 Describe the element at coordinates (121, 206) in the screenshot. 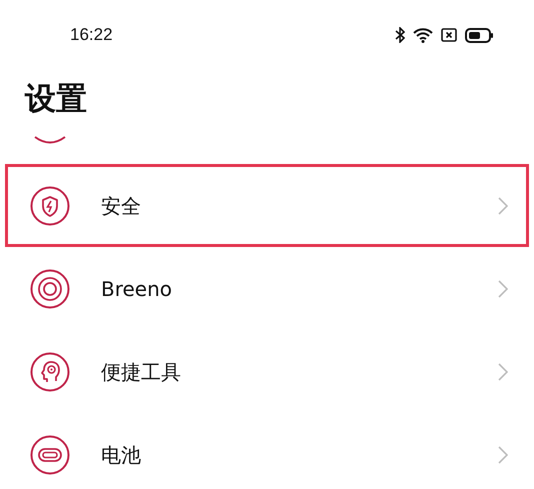

I see `item-label: 安全` at that location.